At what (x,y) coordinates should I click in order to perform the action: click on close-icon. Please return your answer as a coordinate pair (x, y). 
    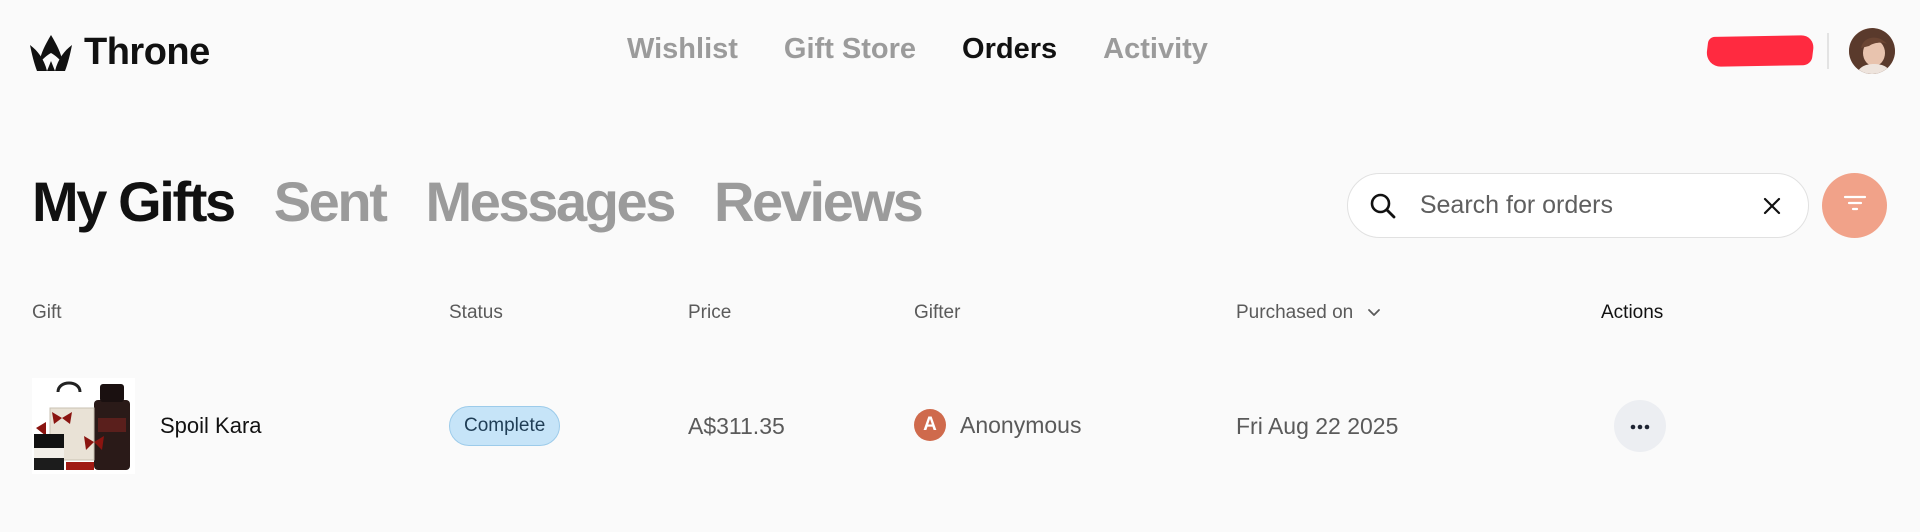
    Looking at the image, I should click on (1772, 206).